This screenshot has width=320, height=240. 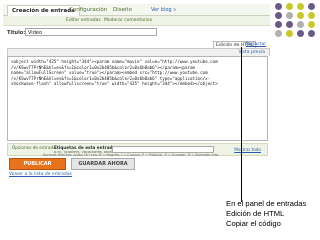 What do you see at coordinates (40, 174) in the screenshot?
I see `back-to-posts-link: Volver a la lista de entradas` at bounding box center [40, 174].